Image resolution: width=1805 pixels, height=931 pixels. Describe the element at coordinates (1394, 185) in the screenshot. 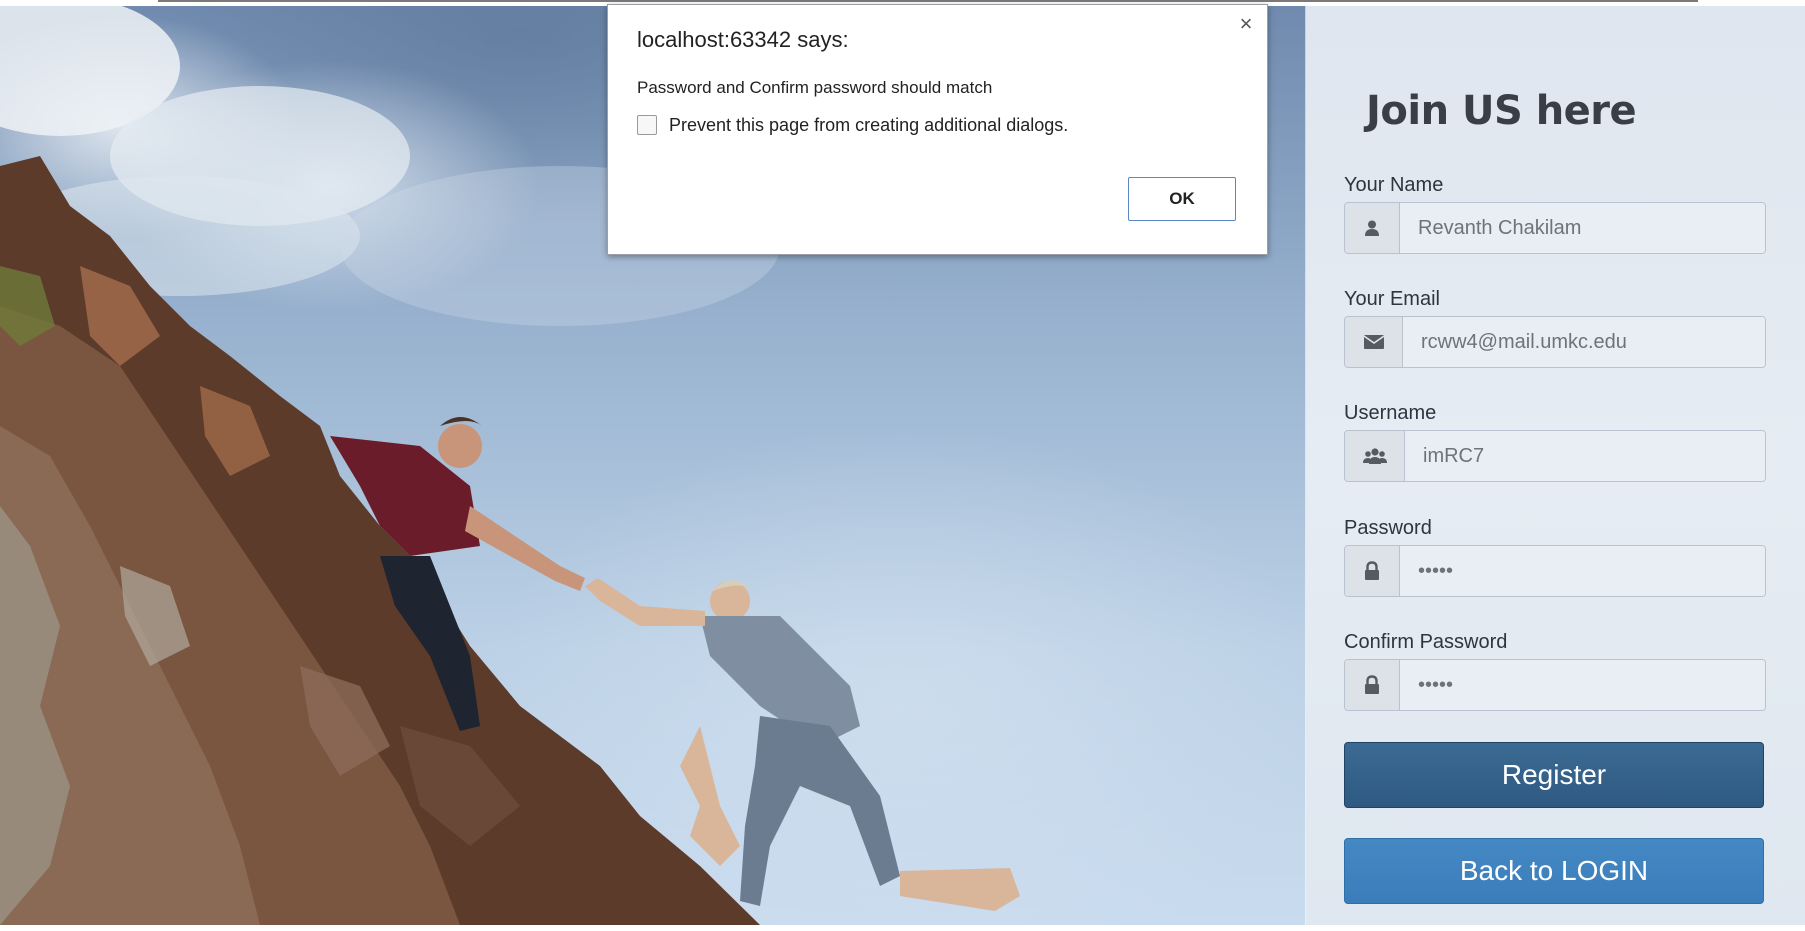

I see `name-label: Your Name` at that location.